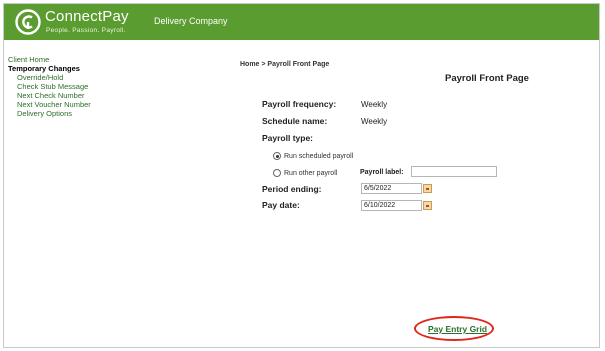 Image resolution: width=605 pixels, height=351 pixels. Describe the element at coordinates (281, 205) in the screenshot. I see `pay-date-label: Pay date:` at that location.